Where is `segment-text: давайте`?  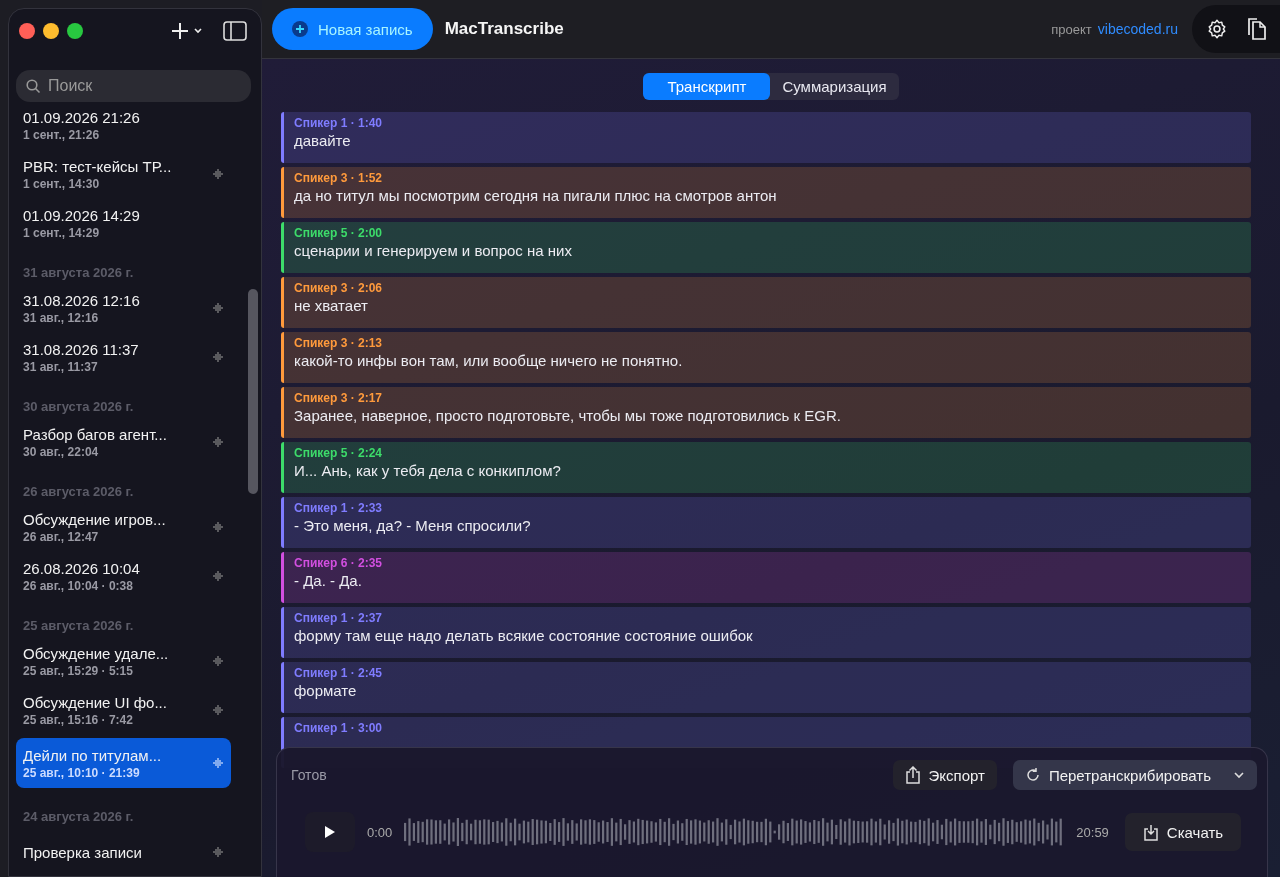 segment-text: давайте is located at coordinates (323, 140).